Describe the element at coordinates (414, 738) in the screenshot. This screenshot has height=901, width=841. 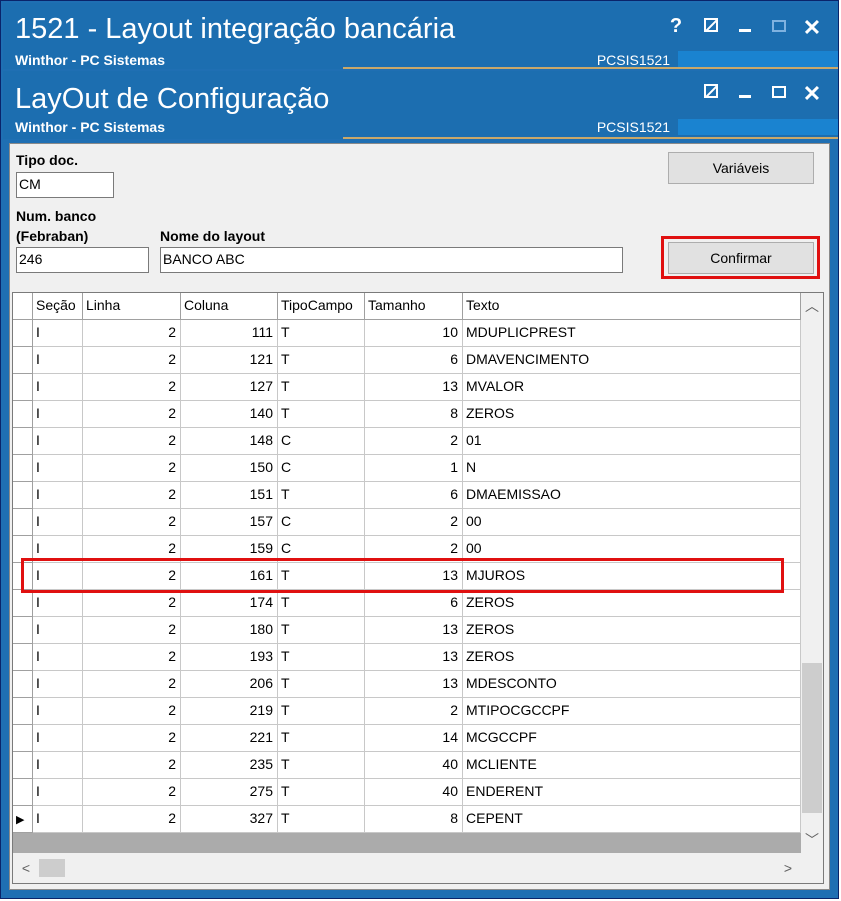
I see `cell-tamanho: 14` at that location.